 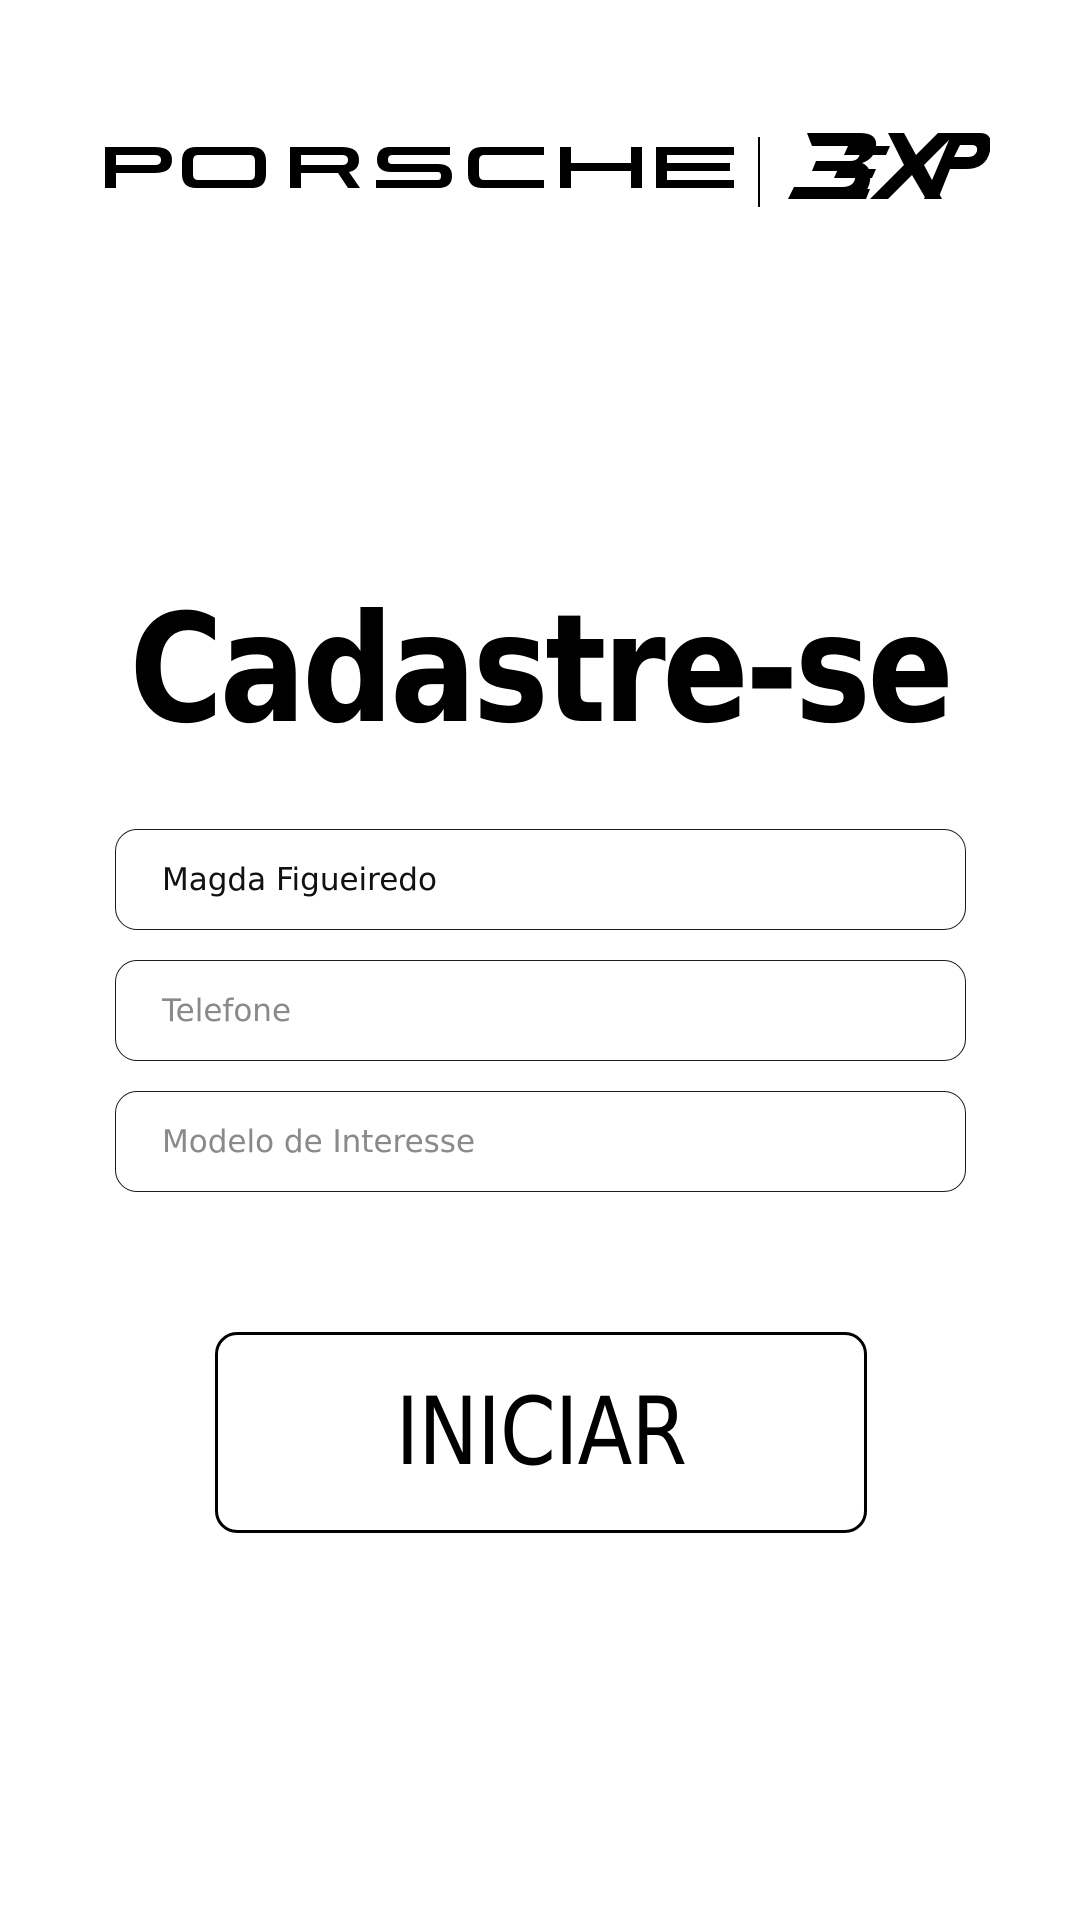 I want to click on bexp-logo, so click(x=889, y=166).